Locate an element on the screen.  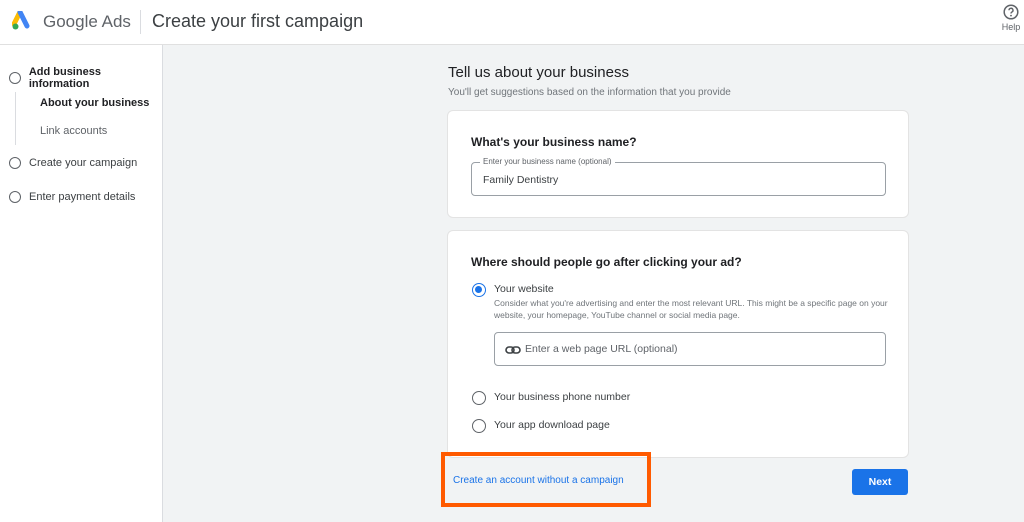
url-placeholder: Enter a web page URL (optional) is located at coordinates (601, 349).